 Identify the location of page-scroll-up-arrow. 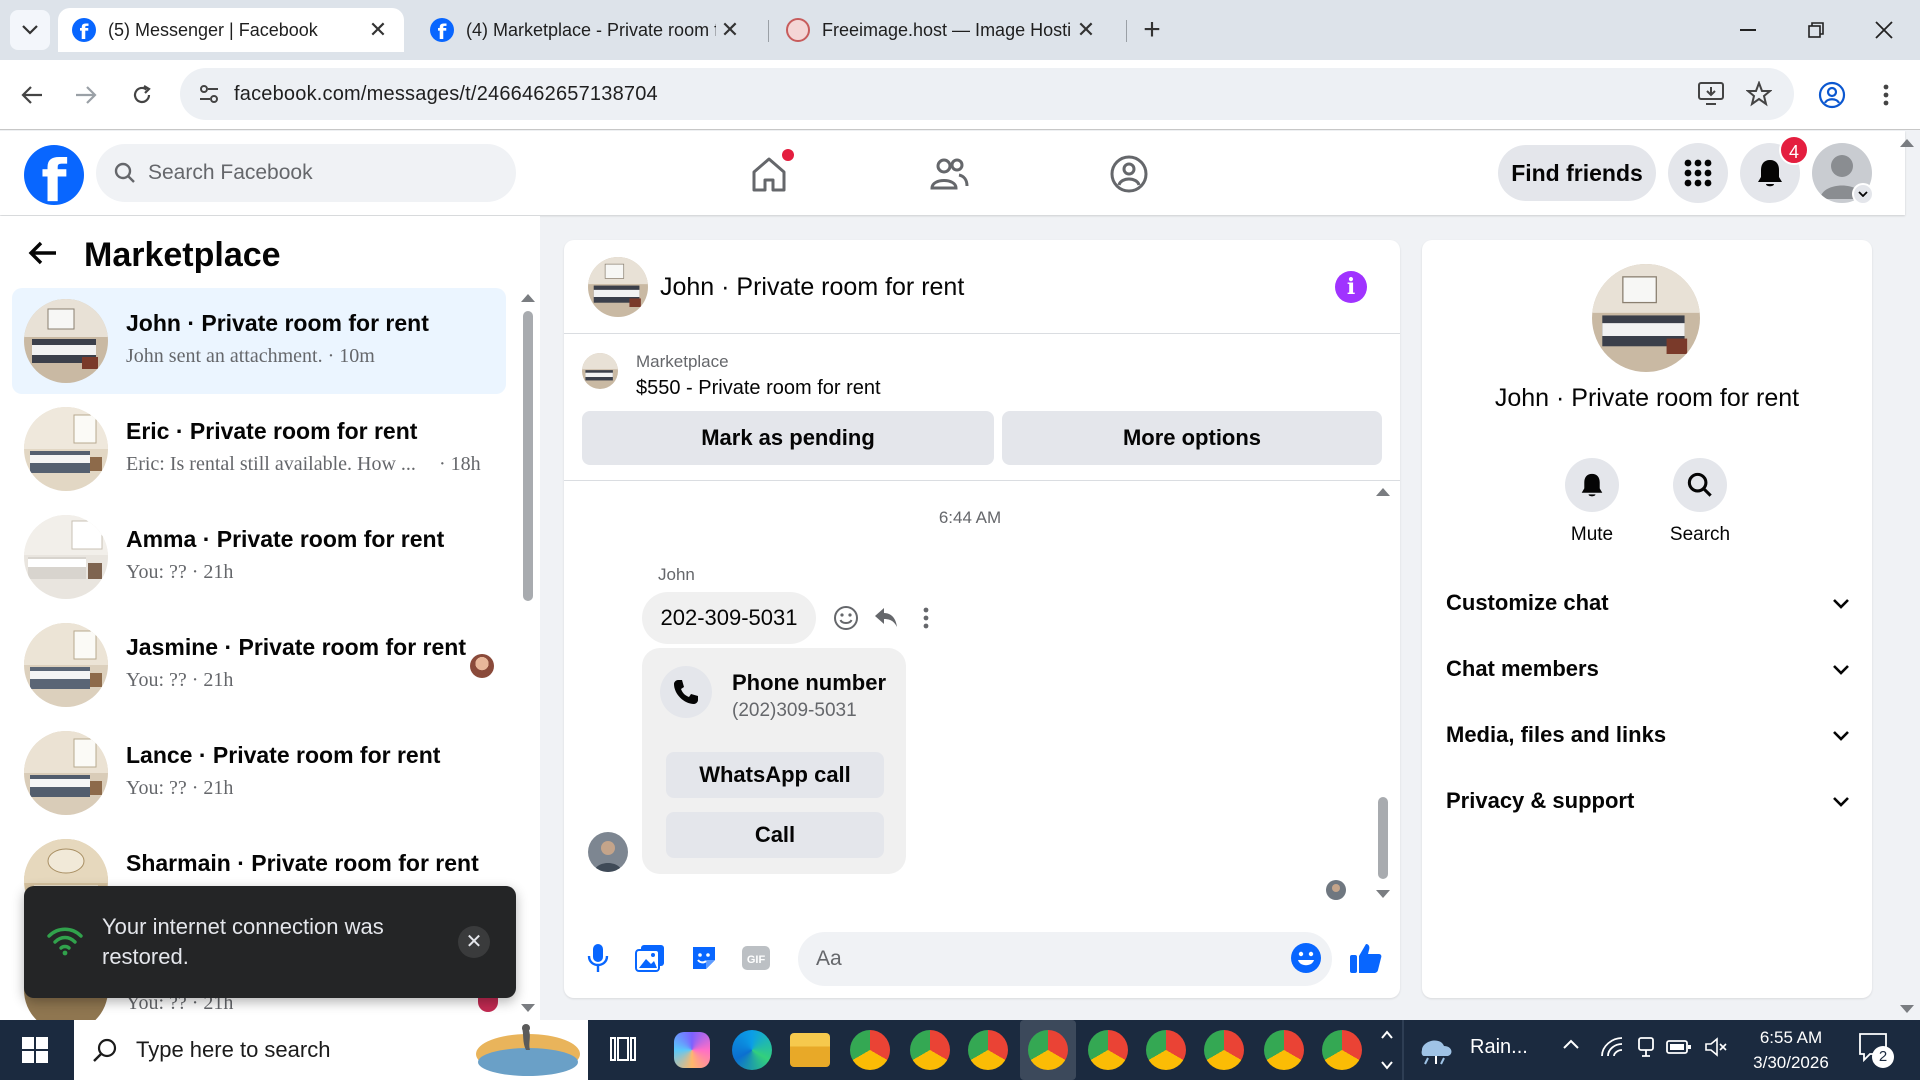
(1907, 143).